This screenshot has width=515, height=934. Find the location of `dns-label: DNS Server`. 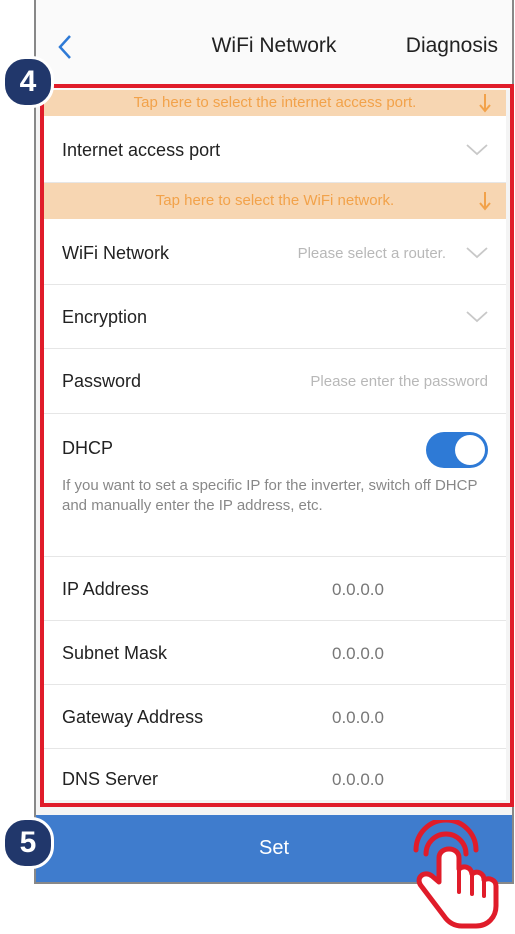

dns-label: DNS Server is located at coordinates (110, 779).